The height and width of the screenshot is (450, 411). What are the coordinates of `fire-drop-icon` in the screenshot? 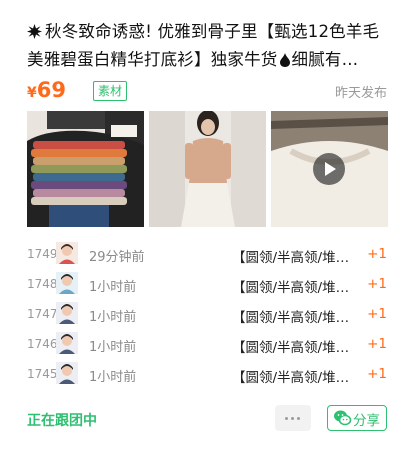 It's located at (284, 60).